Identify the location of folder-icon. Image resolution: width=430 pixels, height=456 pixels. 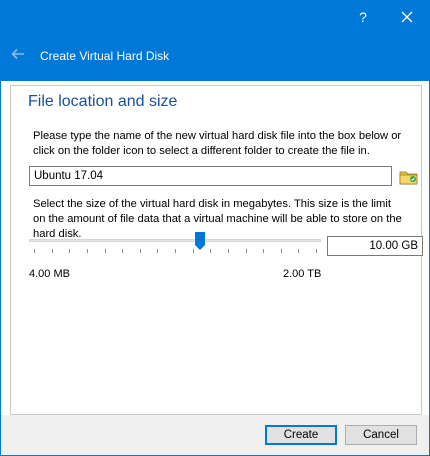
(408, 178).